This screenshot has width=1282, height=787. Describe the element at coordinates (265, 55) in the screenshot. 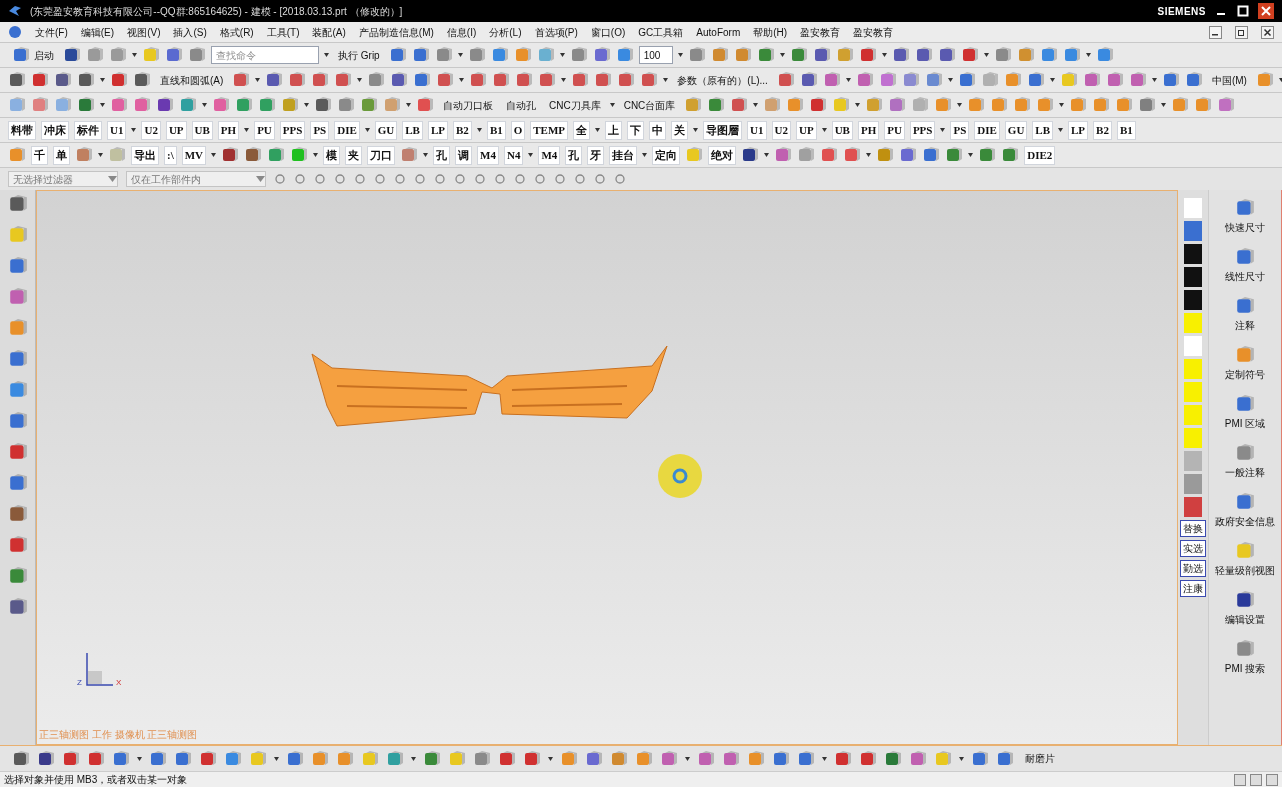

I see `search-field: 查找命令` at that location.